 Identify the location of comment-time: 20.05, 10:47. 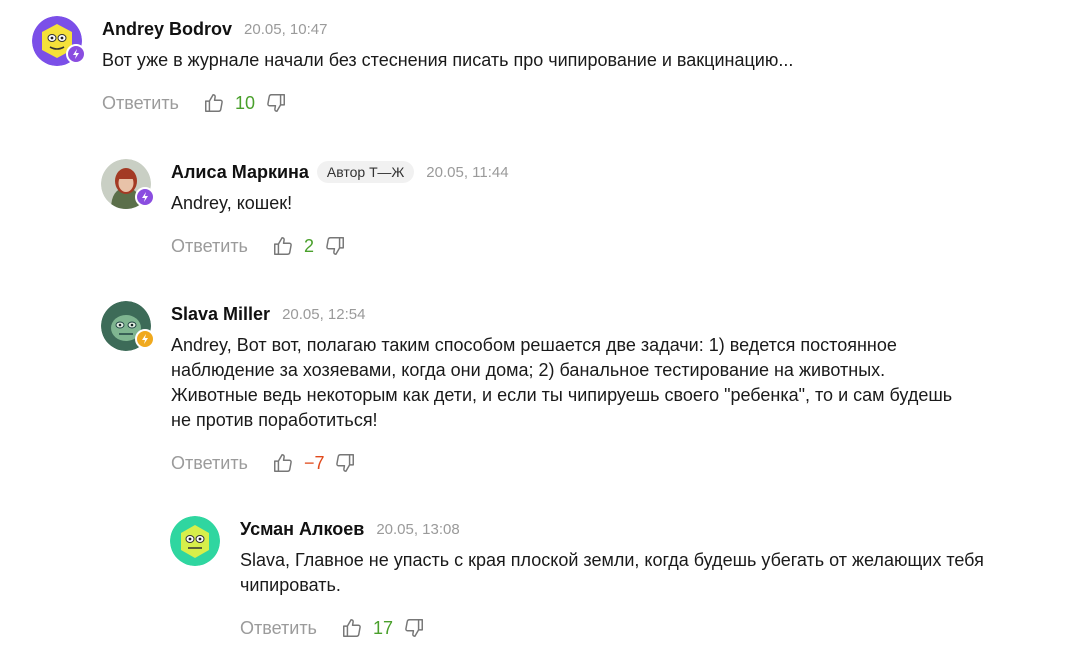
(285, 29).